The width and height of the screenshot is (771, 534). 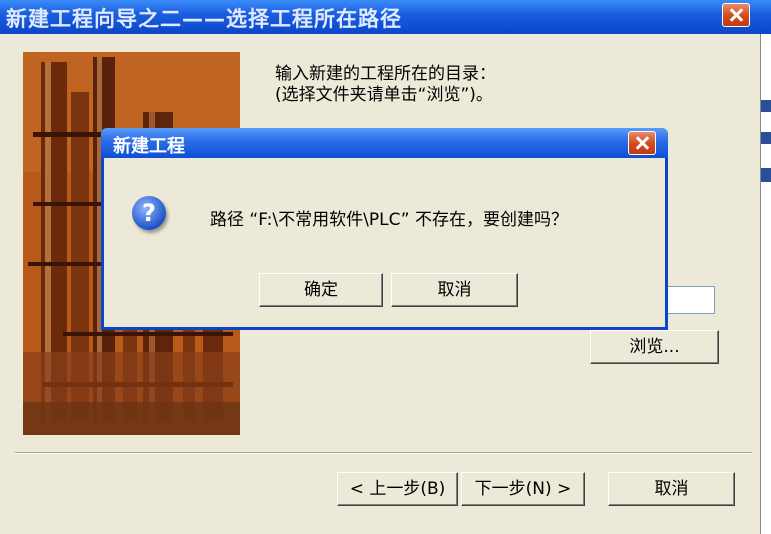 I want to click on wizard-title: 新建工程向导之二——选择工程所在路径, so click(x=204, y=19).